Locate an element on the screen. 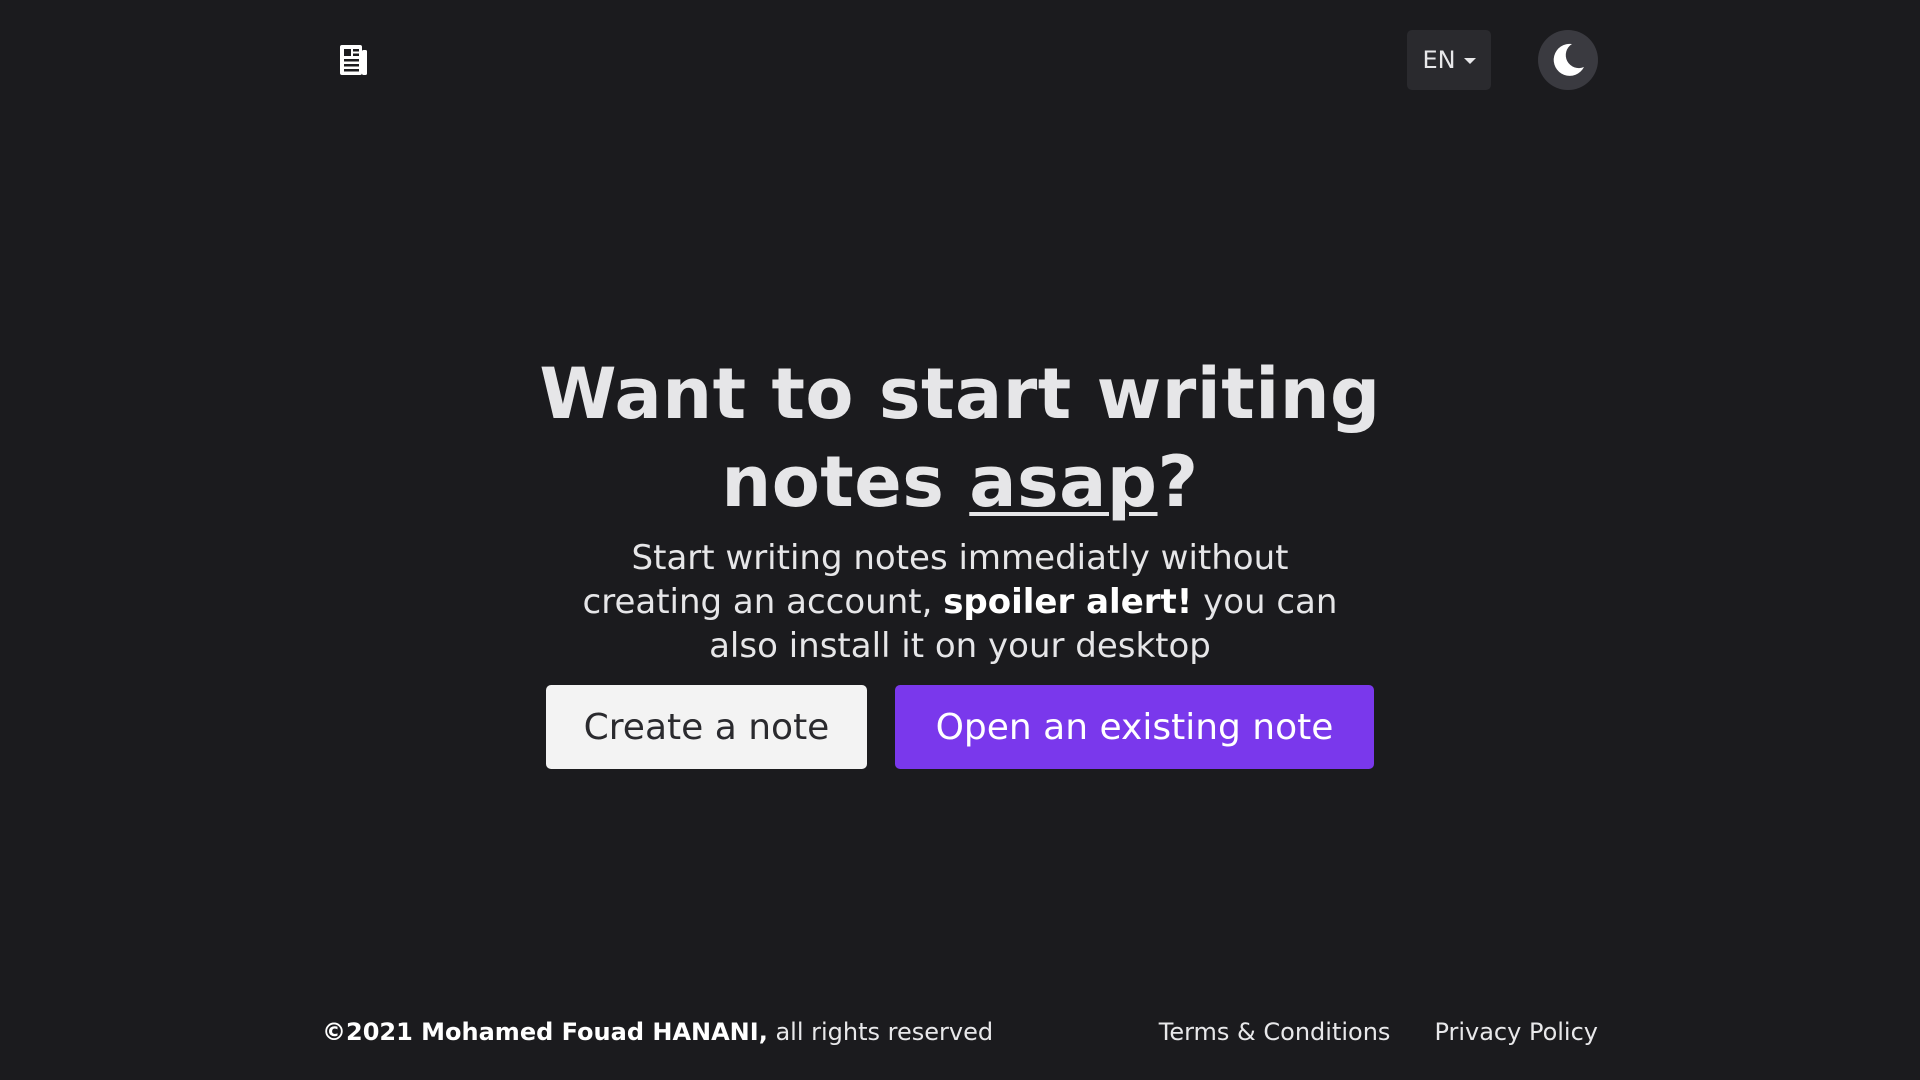 The image size is (1920, 1080). moon-icon is located at coordinates (1568, 59).